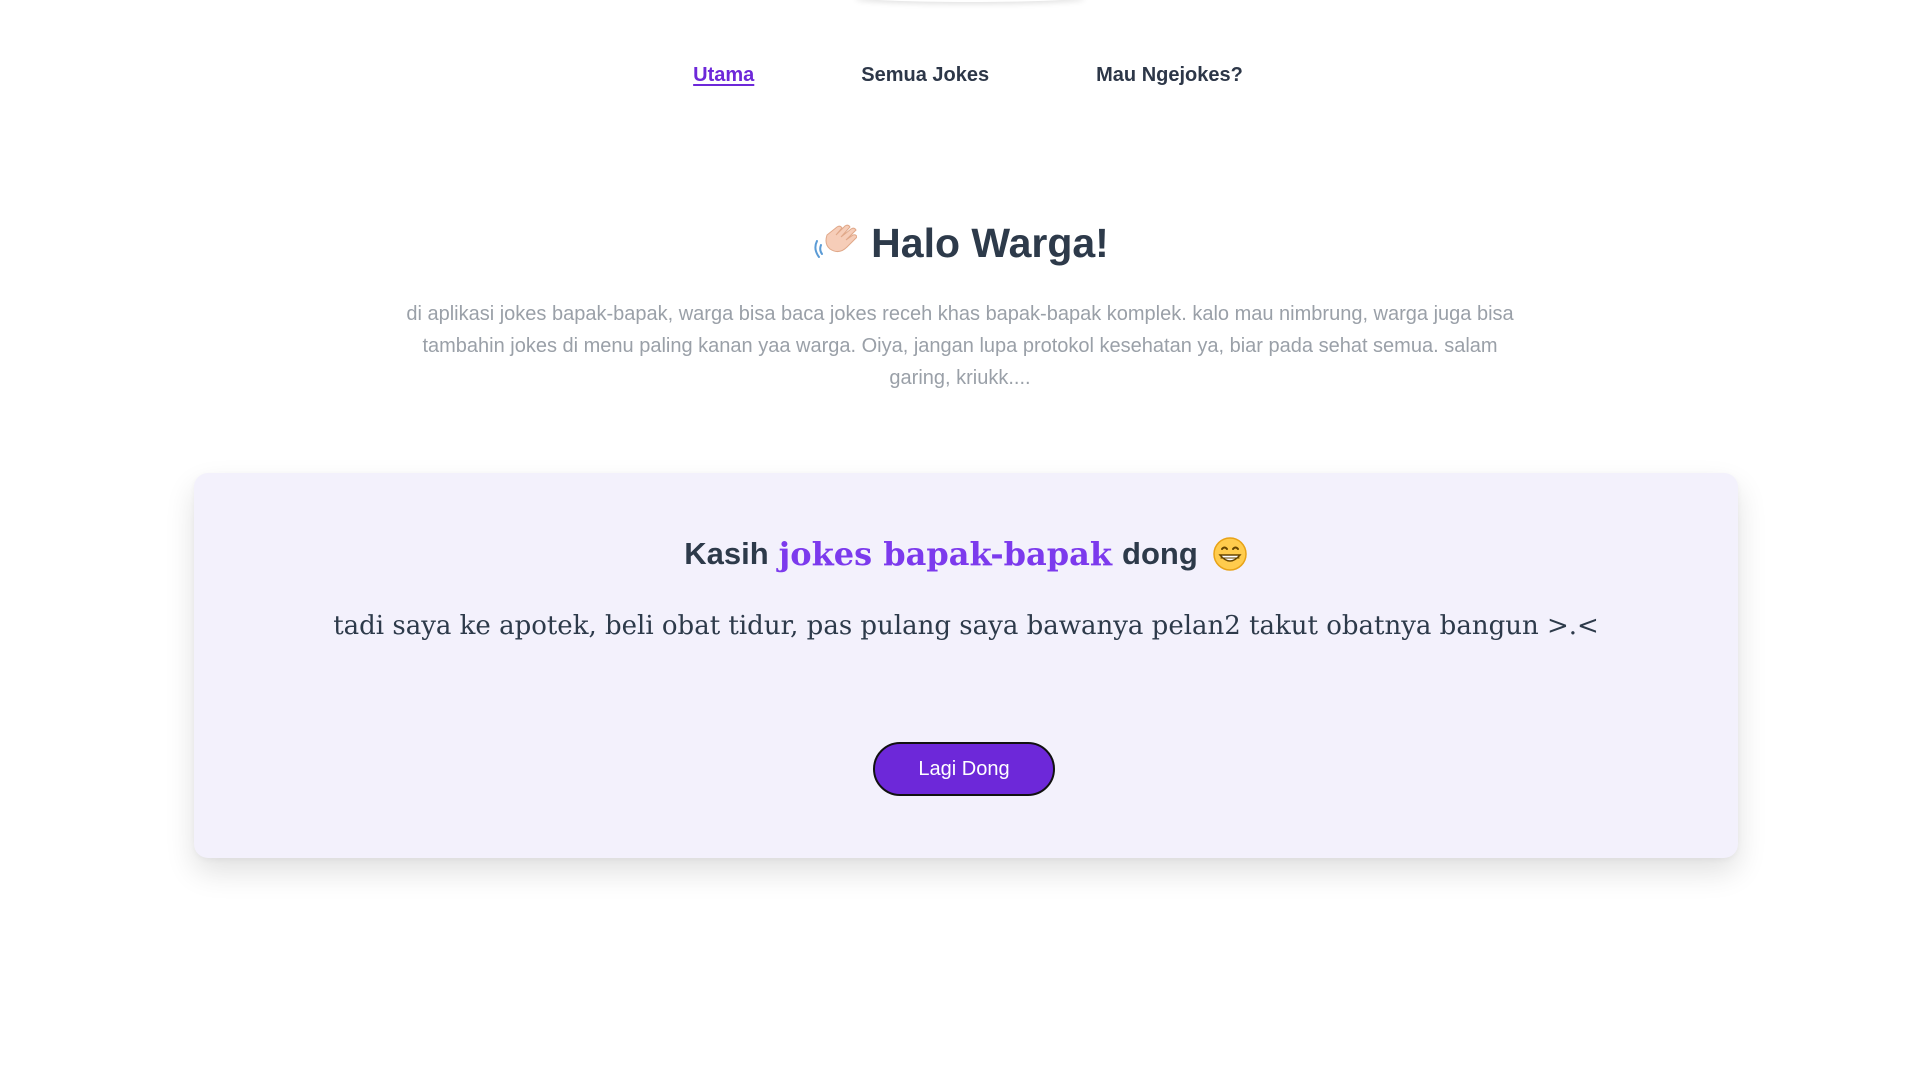  I want to click on top-decoration, so click(970, 1).